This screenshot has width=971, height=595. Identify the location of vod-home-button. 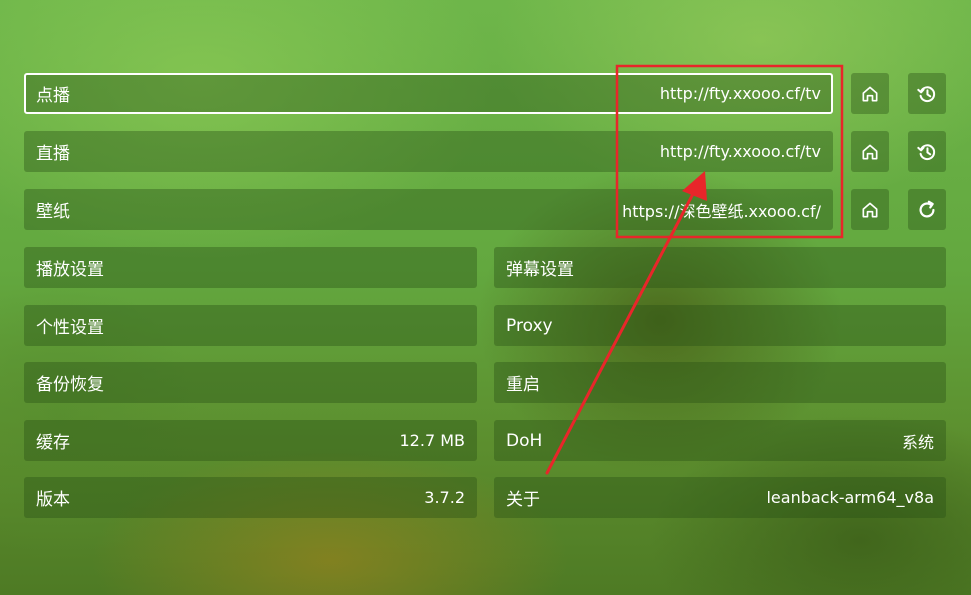
(870, 93).